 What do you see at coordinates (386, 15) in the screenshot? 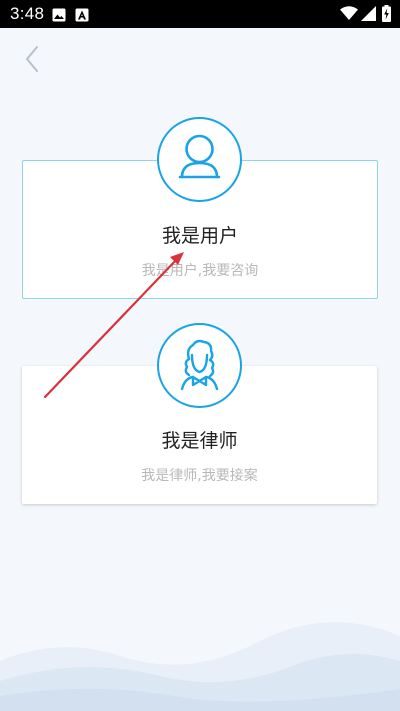
I see `battery-charging-icon` at bounding box center [386, 15].